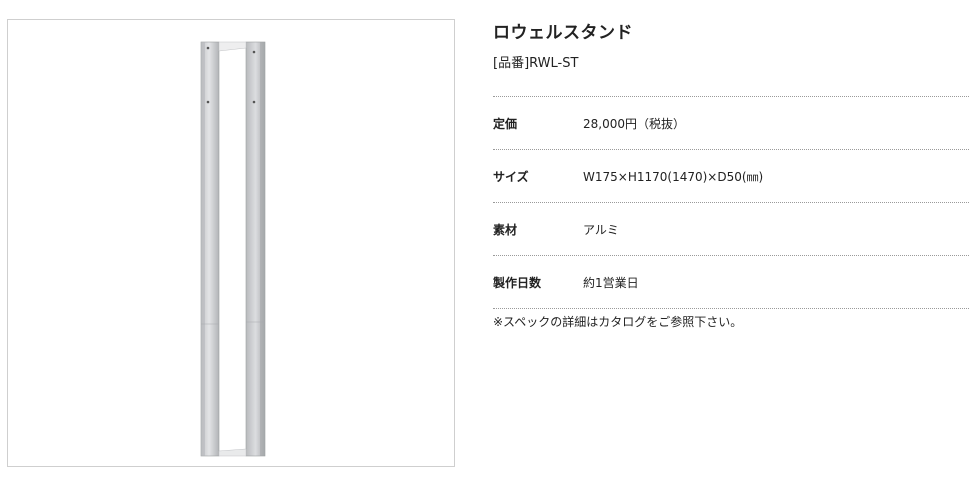  What do you see at coordinates (517, 282) in the screenshot?
I see `spec-label: 製作日数` at bounding box center [517, 282].